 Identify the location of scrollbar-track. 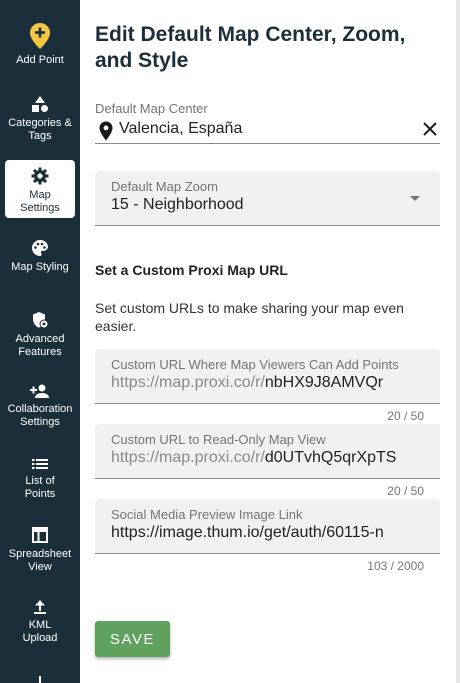
(458, 341).